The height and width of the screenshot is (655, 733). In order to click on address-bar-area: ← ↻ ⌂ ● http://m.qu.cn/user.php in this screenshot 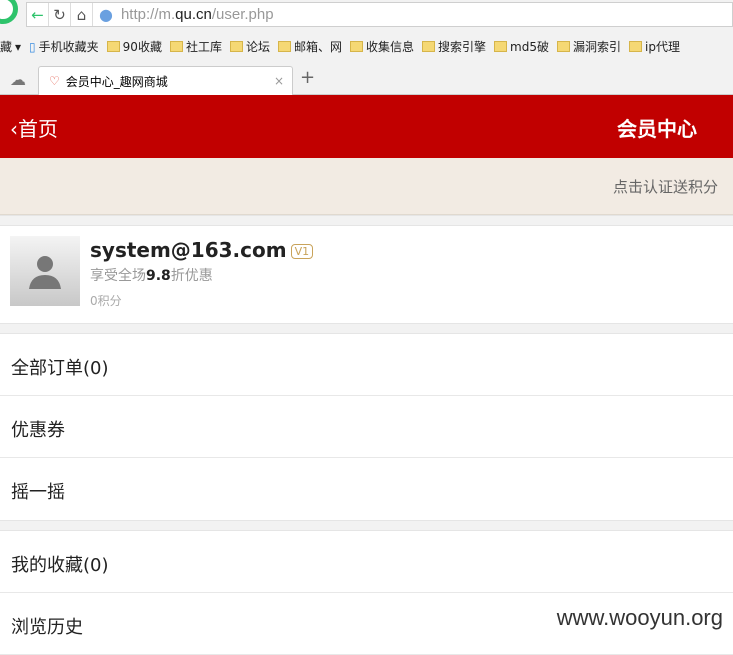, I will do `click(366, 15)`.